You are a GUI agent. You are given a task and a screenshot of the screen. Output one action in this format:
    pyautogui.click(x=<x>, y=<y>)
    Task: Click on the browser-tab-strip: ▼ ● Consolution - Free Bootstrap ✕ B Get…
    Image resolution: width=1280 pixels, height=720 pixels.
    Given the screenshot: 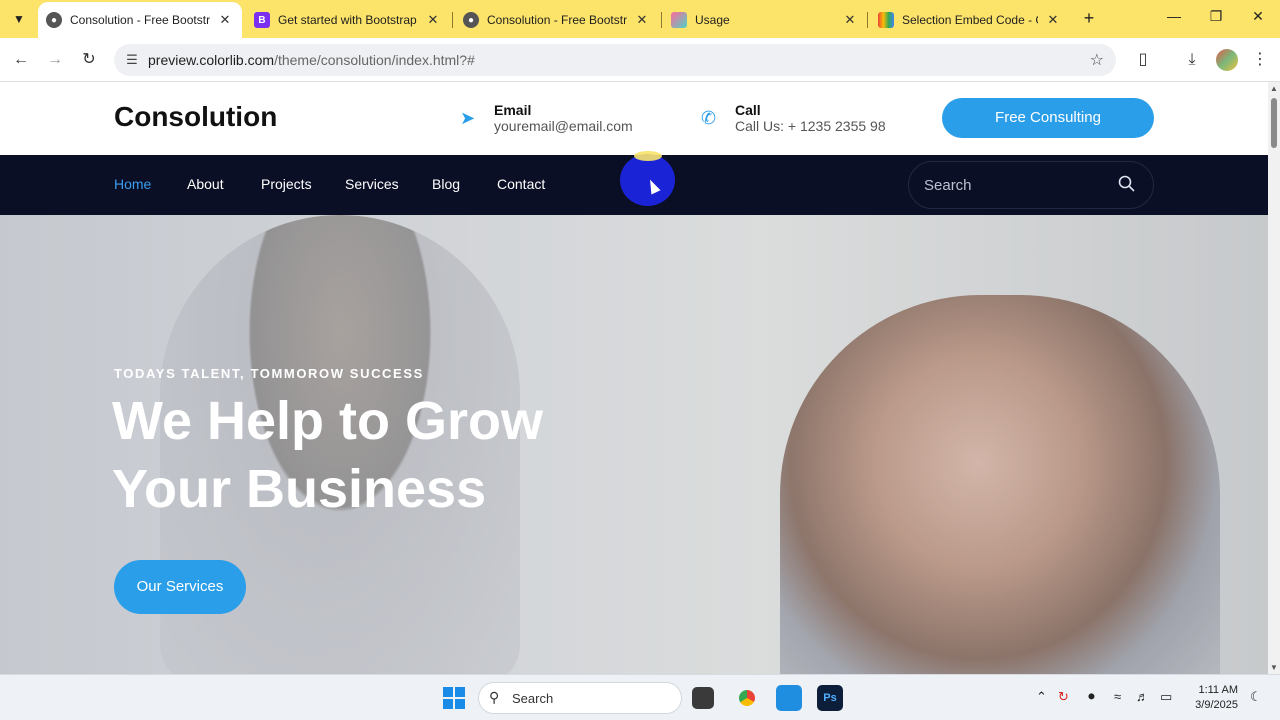 What is the action you would take?
    pyautogui.click(x=640, y=19)
    